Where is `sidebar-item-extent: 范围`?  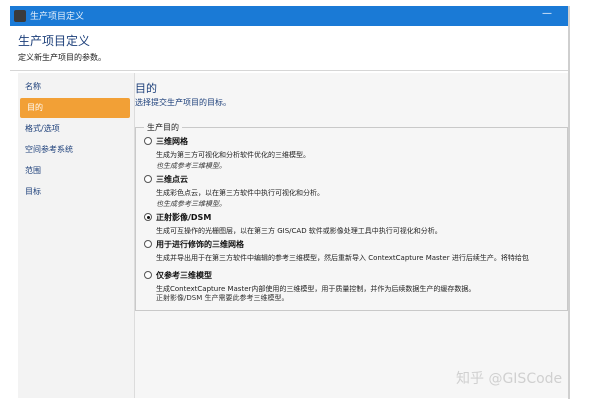
sidebar-item-extent: 范围 is located at coordinates (74, 171).